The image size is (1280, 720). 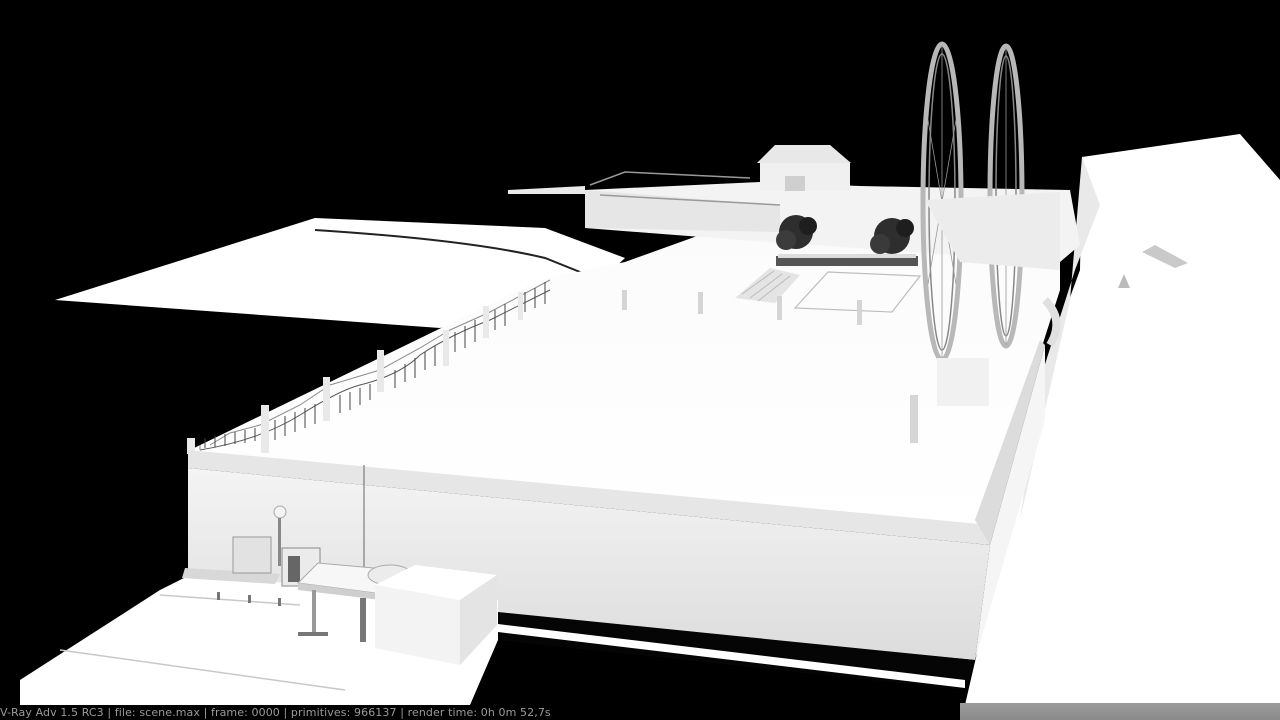 I want to click on canopy-pillar-right, so click(x=363, y=620).